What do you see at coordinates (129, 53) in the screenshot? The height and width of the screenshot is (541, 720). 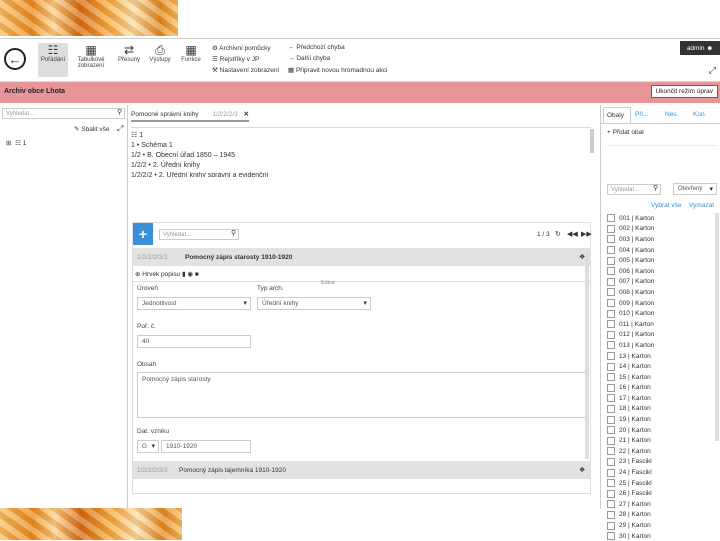 I see `toolbar-button-moves: ⇄ Přesuny` at bounding box center [129, 53].